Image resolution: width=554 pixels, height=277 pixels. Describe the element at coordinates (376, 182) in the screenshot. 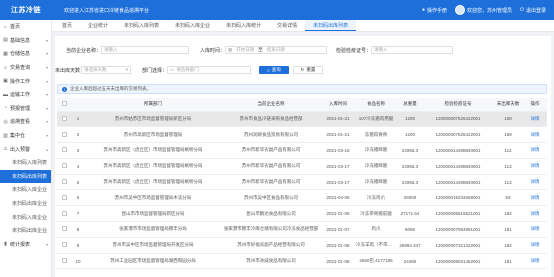

I see `table-cell: 冷冻猪蹄膀` at that location.